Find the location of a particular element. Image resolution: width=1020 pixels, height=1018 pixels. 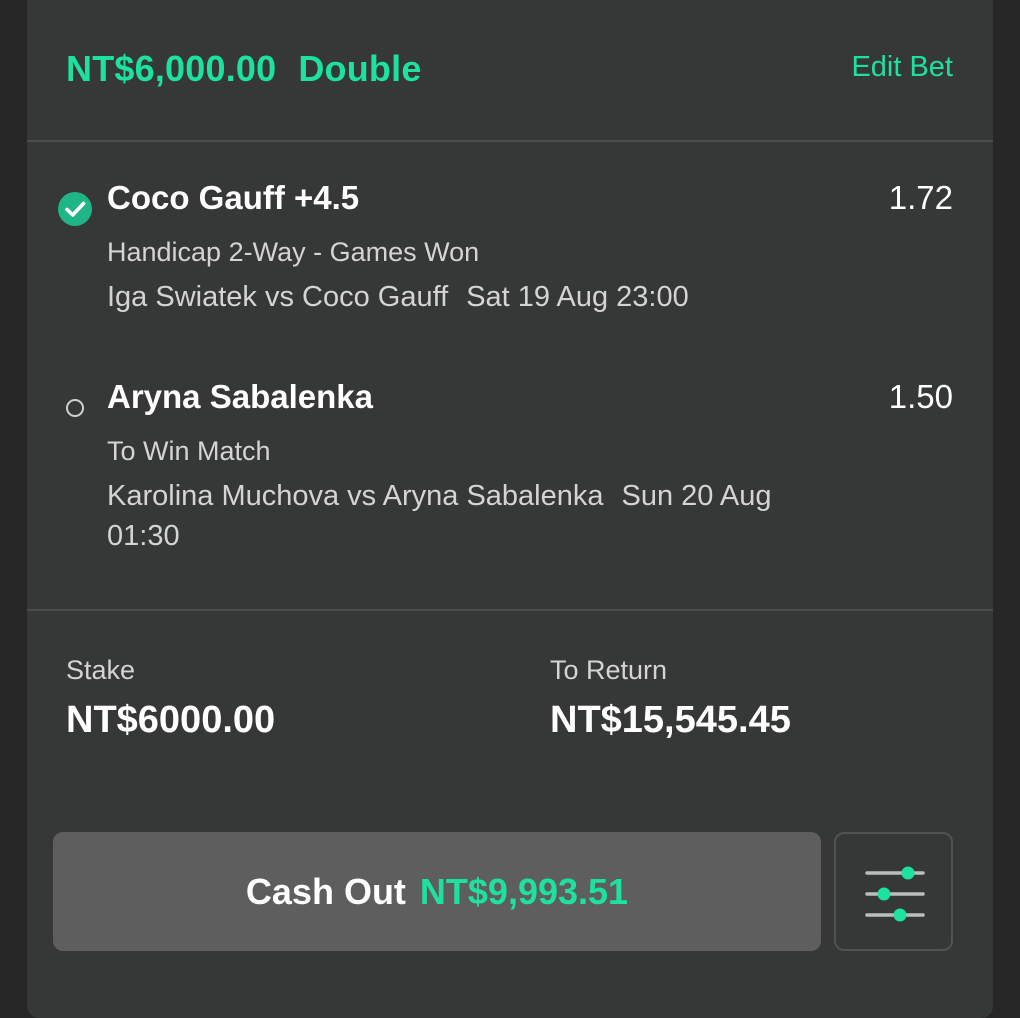

bet-header: NT$6,000.00 Double Edit Bet is located at coordinates (510, 71).